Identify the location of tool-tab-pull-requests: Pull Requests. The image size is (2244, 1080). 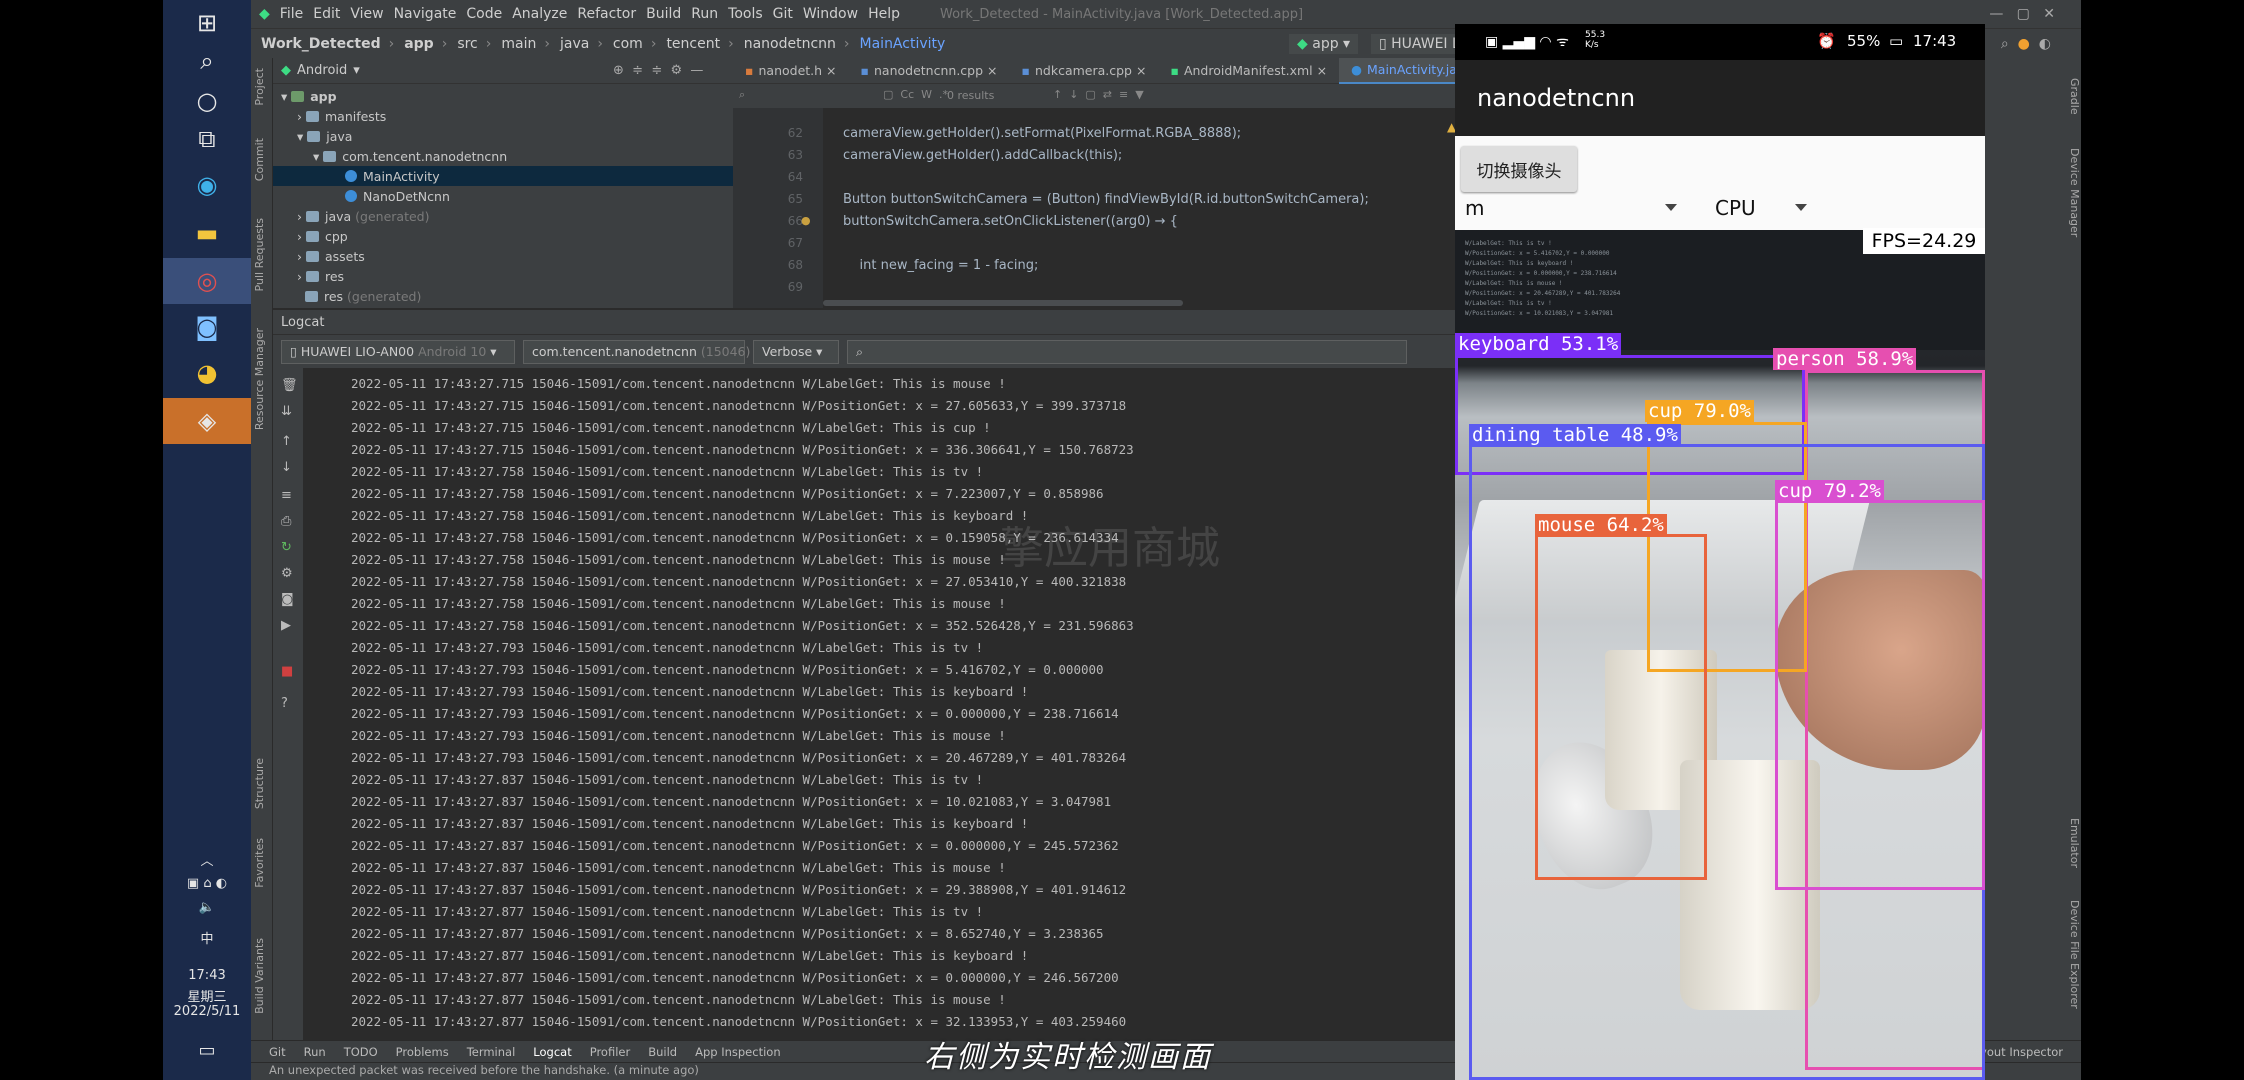
(262, 254).